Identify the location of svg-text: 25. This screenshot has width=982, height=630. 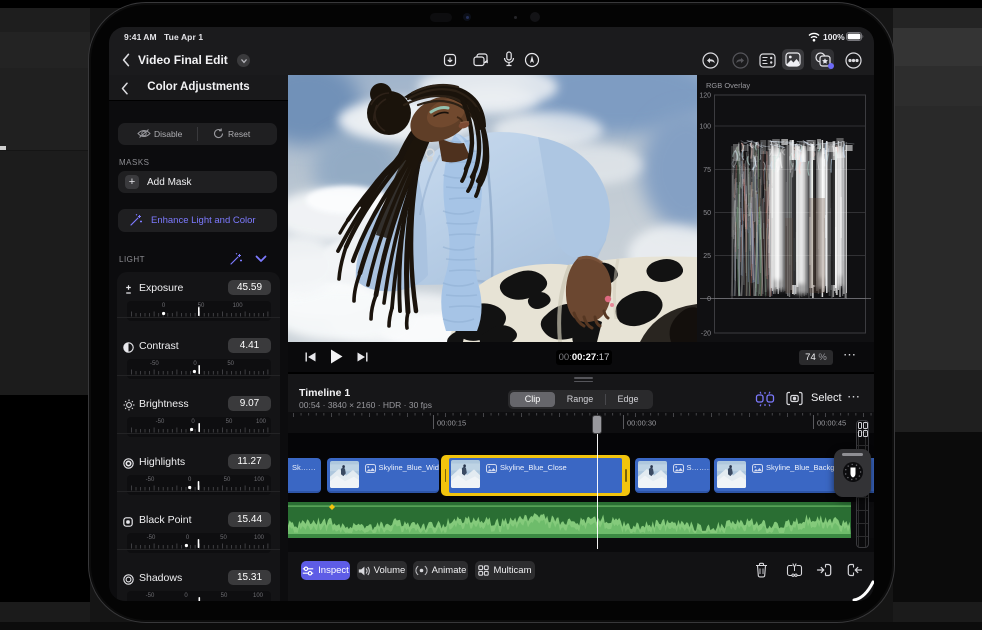
(707, 256).